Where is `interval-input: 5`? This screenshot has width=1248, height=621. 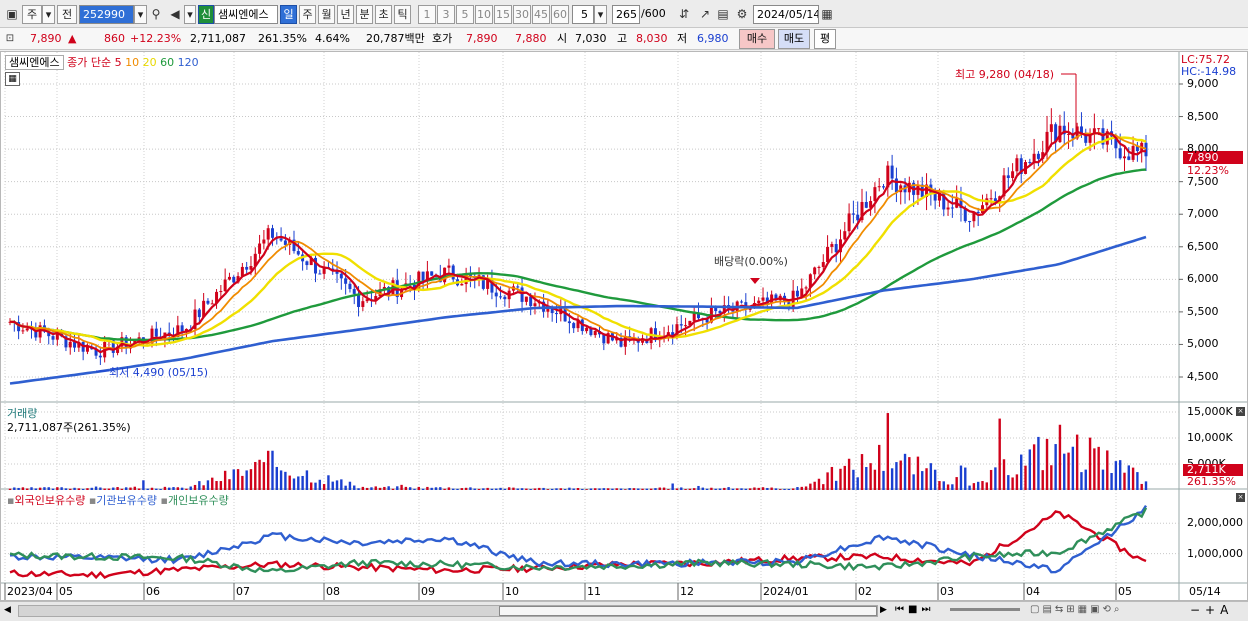
interval-input: 5 is located at coordinates (583, 14).